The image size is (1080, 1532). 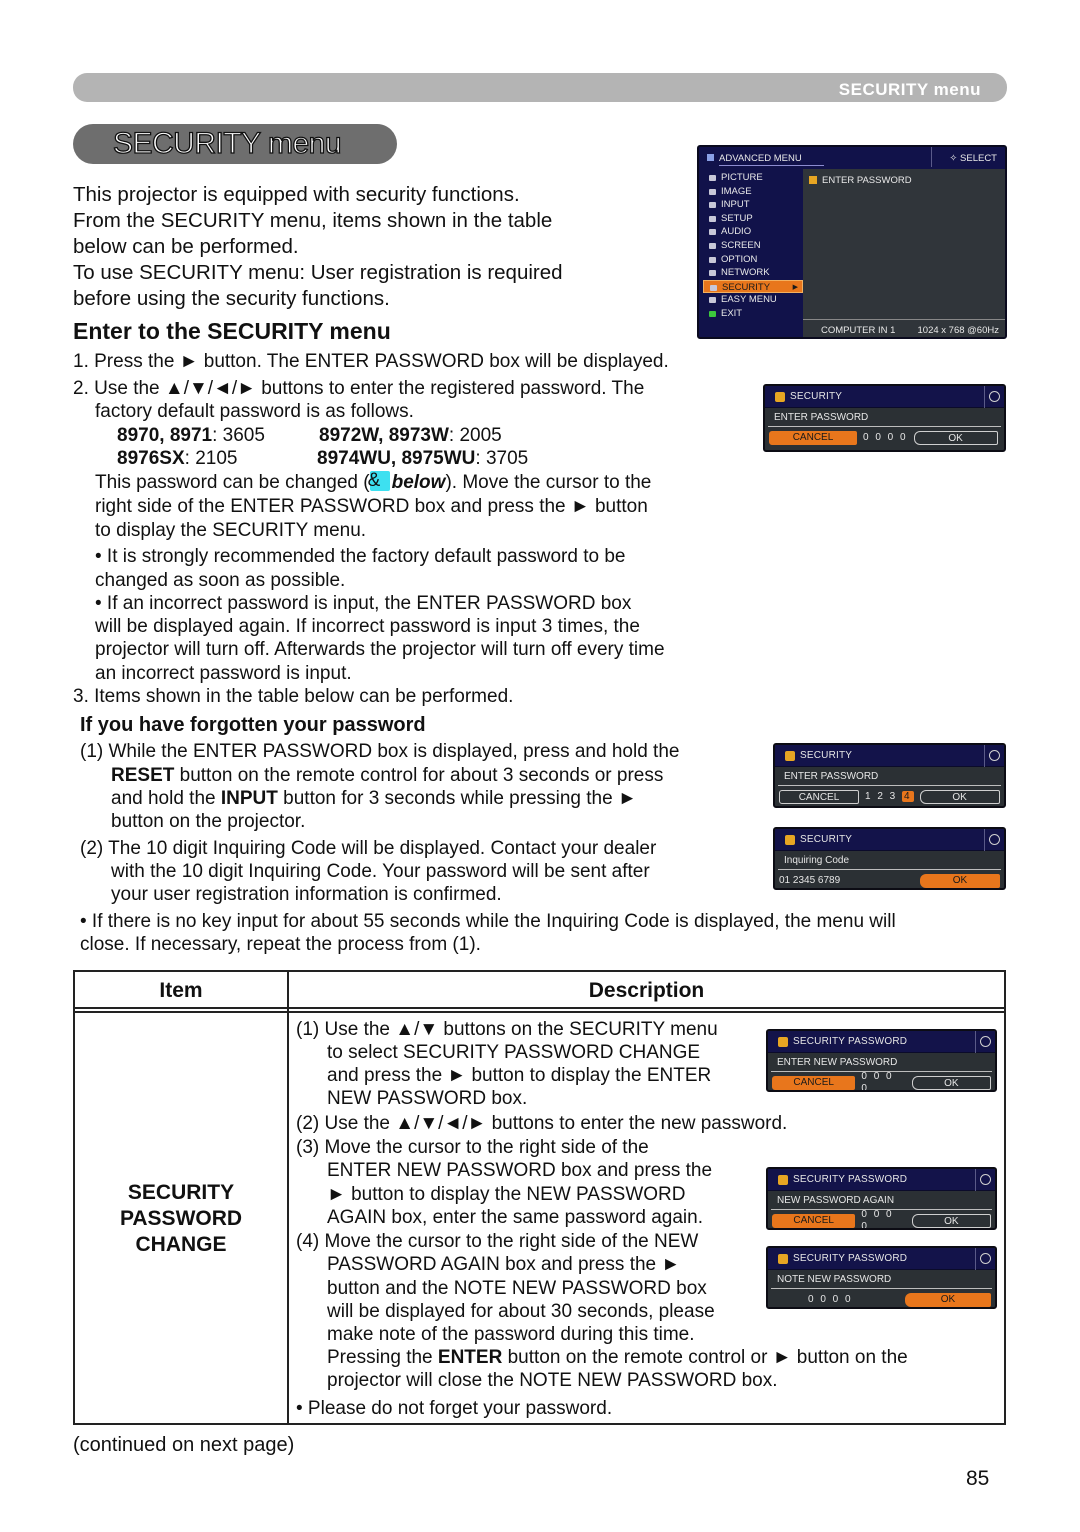 What do you see at coordinates (753, 286) in the screenshot?
I see `osd-menu-item-security: SECURITY` at bounding box center [753, 286].